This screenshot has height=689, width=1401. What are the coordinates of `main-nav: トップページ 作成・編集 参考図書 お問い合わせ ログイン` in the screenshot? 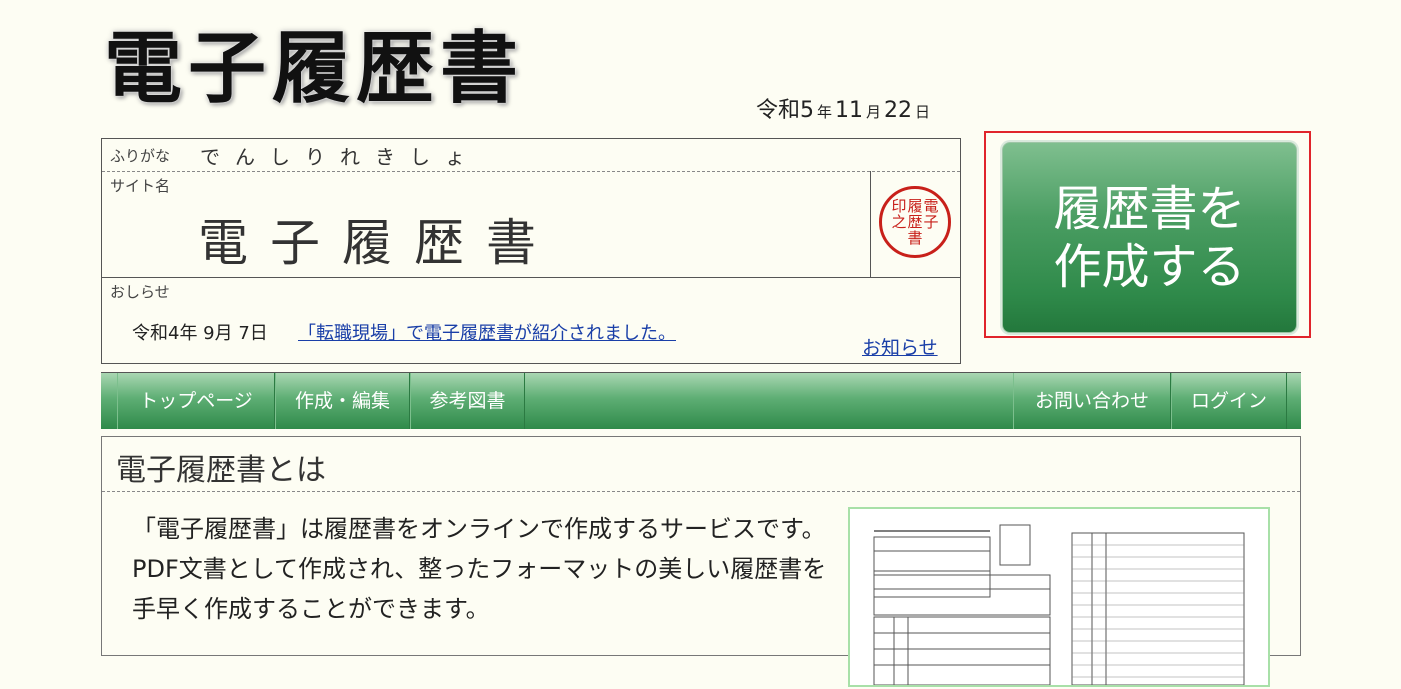 It's located at (701, 400).